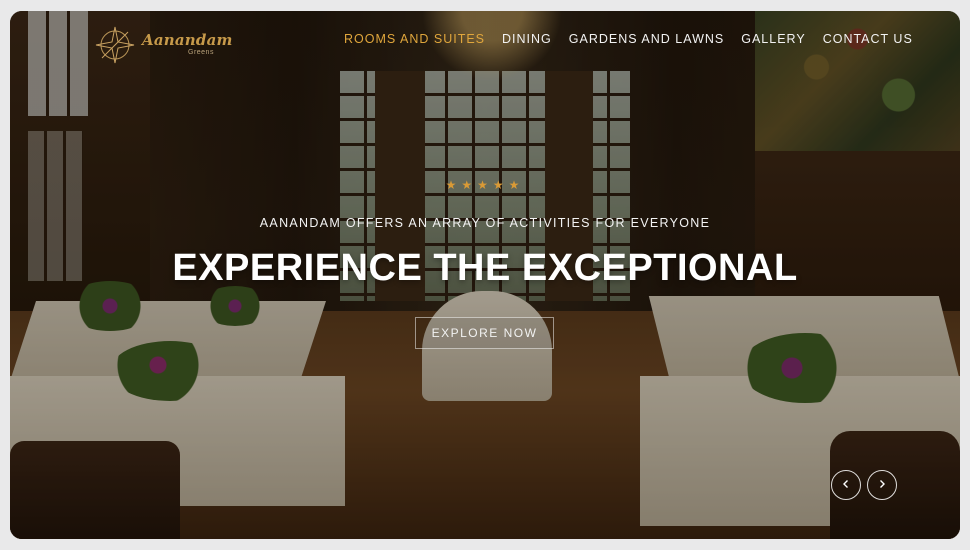 This screenshot has height=550, width=970. I want to click on chevron-left-icon, so click(846, 485).